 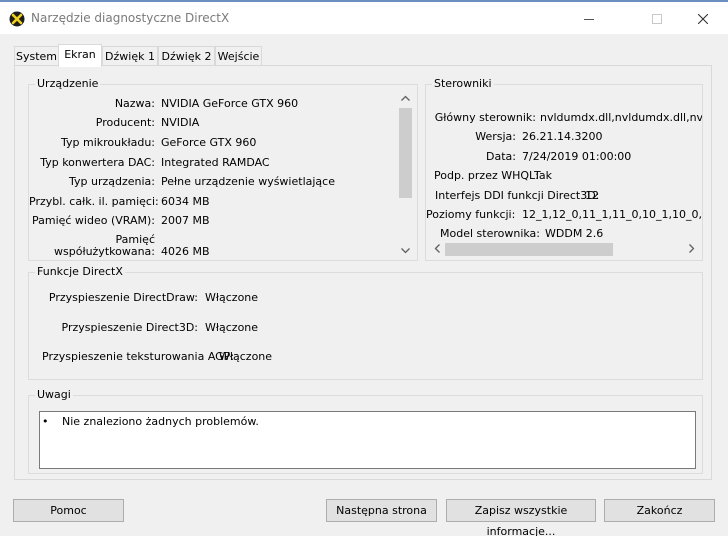 I want to click on tab-sound-1: Dźwięk 1, so click(x=130, y=56).